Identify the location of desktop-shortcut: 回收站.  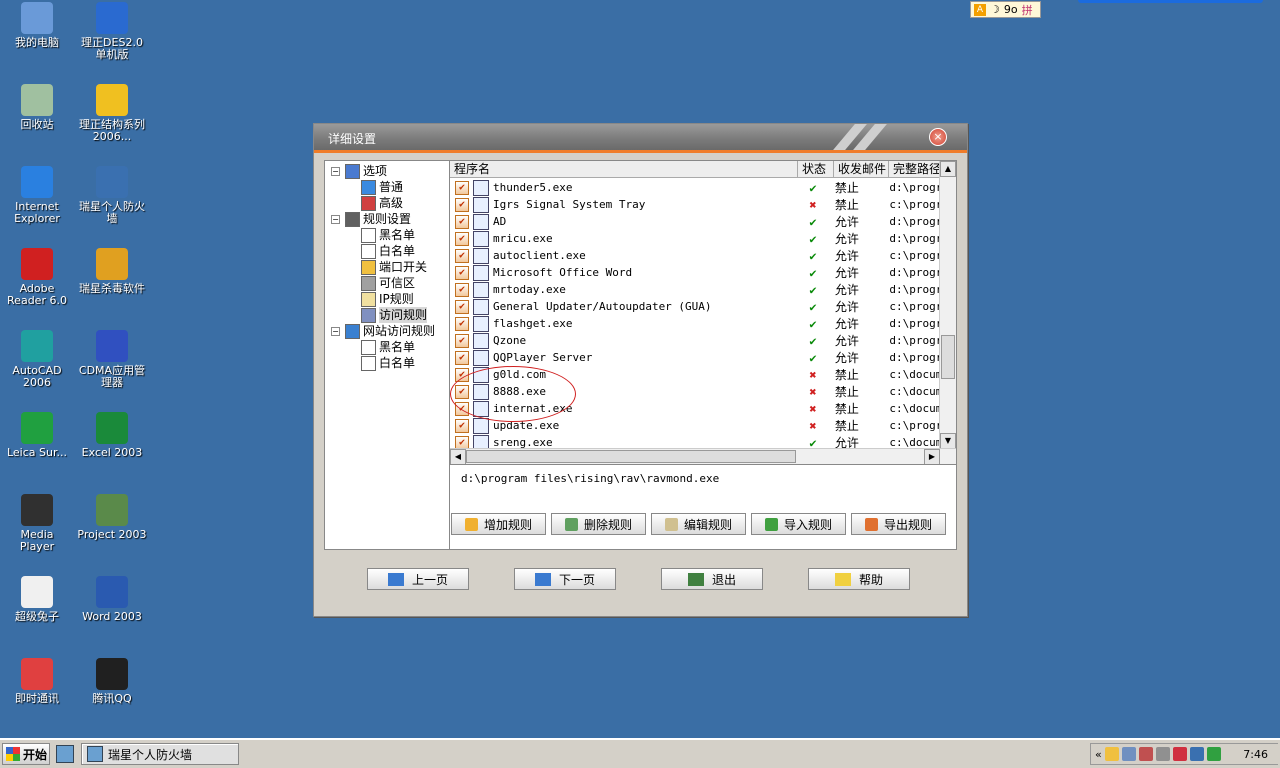
(37, 107).